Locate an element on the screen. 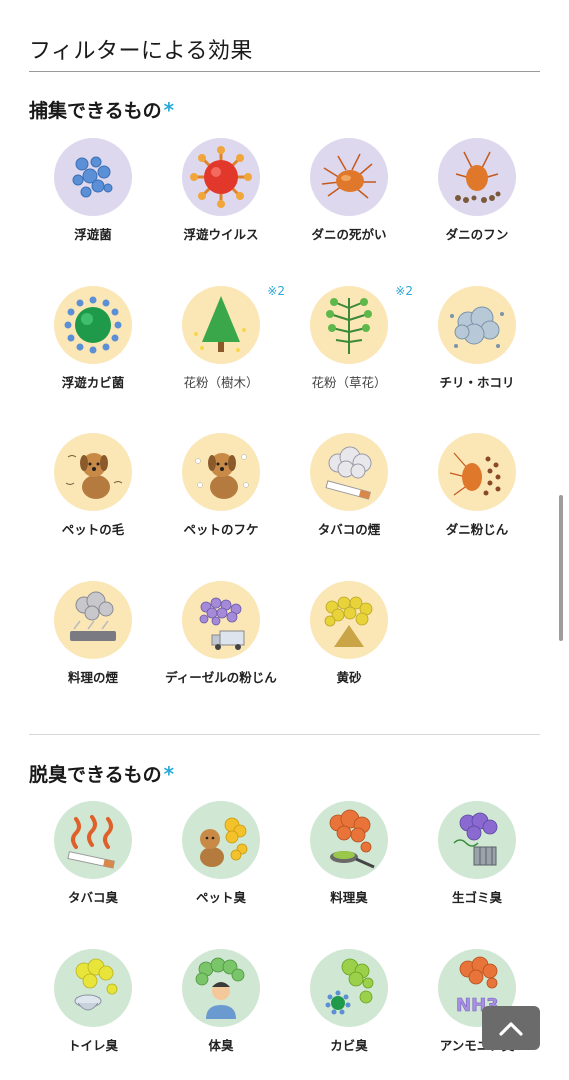 The image size is (569, 1080). item-label: タバコ臭 is located at coordinates (92, 897).